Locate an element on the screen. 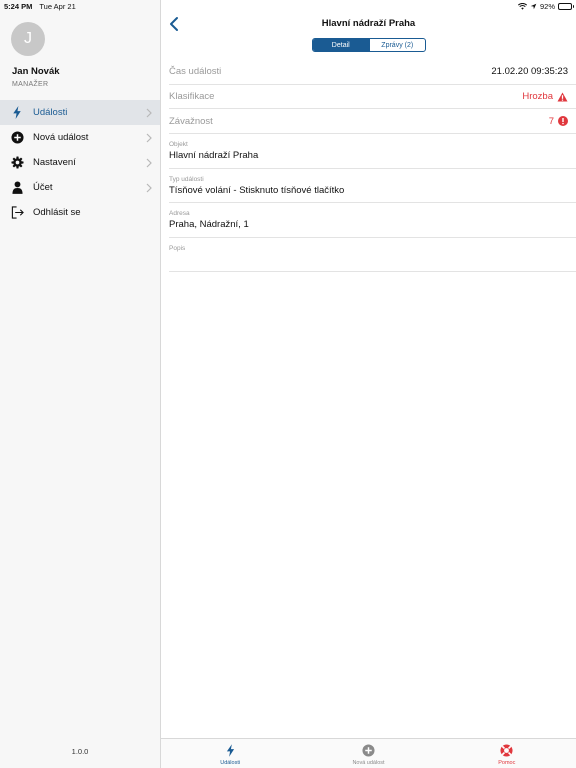 The image size is (576, 768). sidebar-item-label: Nová událost is located at coordinates (61, 137).